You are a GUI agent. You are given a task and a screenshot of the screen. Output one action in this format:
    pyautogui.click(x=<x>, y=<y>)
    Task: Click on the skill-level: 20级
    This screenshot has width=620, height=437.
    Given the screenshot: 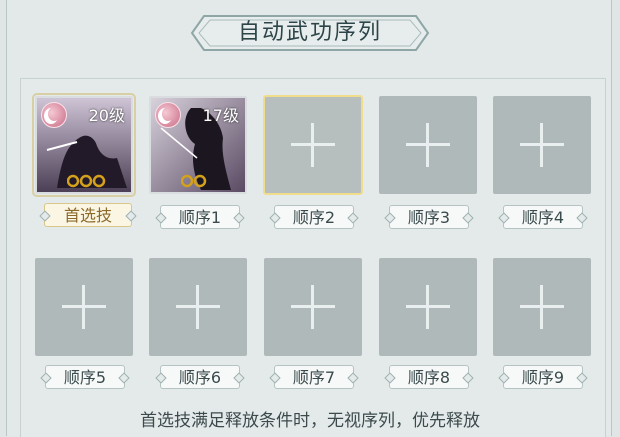 What is the action you would take?
    pyautogui.click(x=106, y=115)
    